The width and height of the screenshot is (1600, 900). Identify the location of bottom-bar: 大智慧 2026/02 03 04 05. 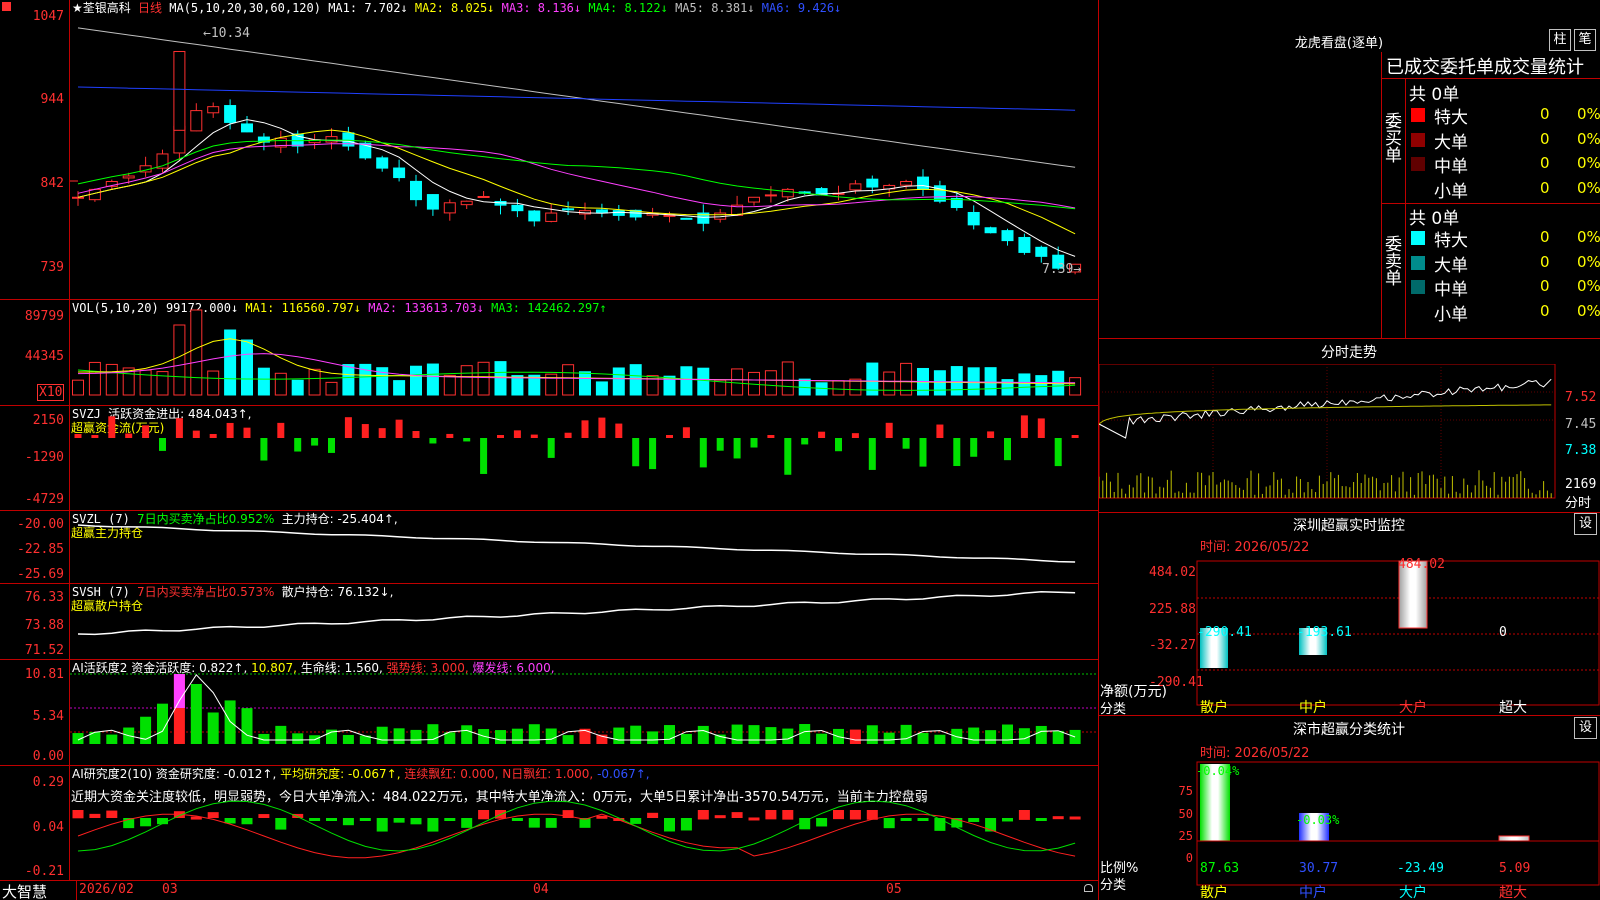
(549, 890).